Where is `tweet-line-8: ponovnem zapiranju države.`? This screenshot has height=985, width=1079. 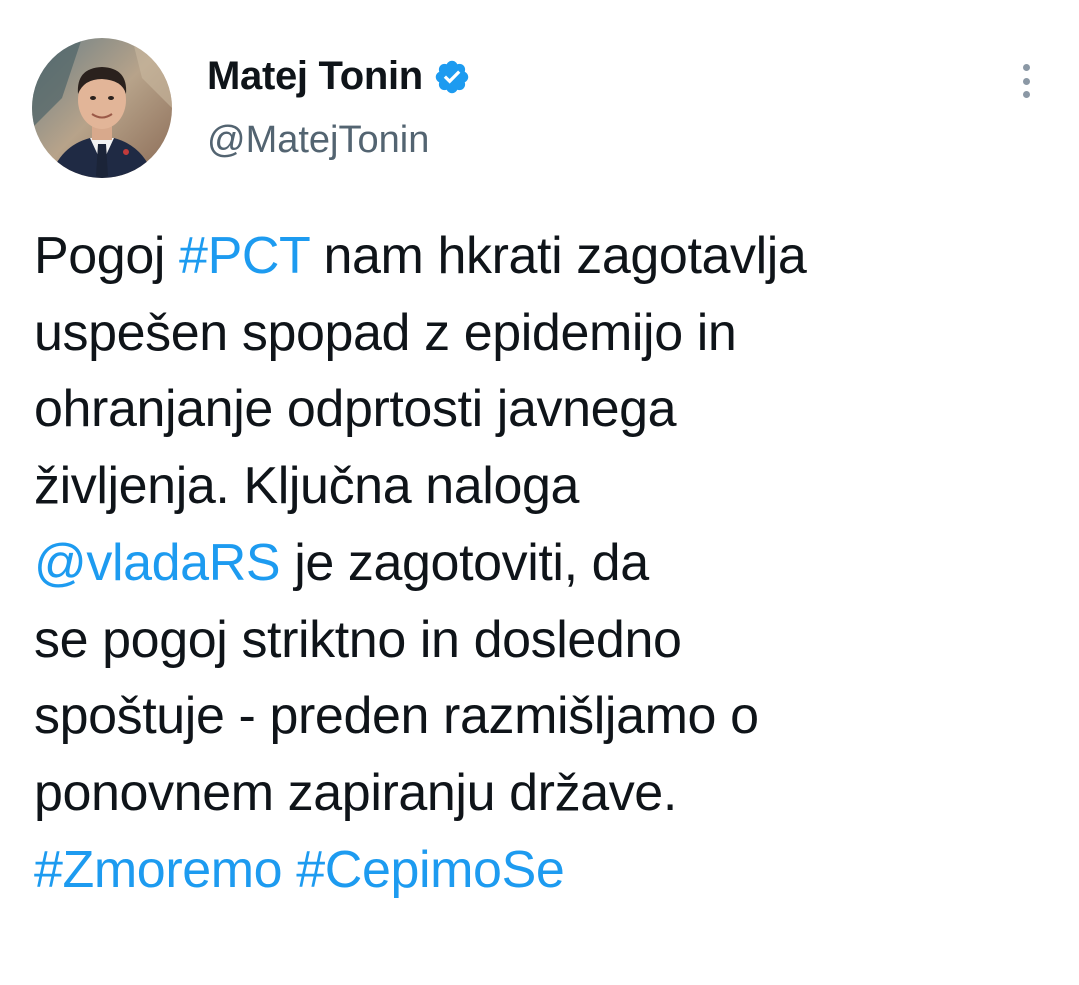
tweet-line-8: ponovnem zapiranju države. is located at coordinates (355, 792).